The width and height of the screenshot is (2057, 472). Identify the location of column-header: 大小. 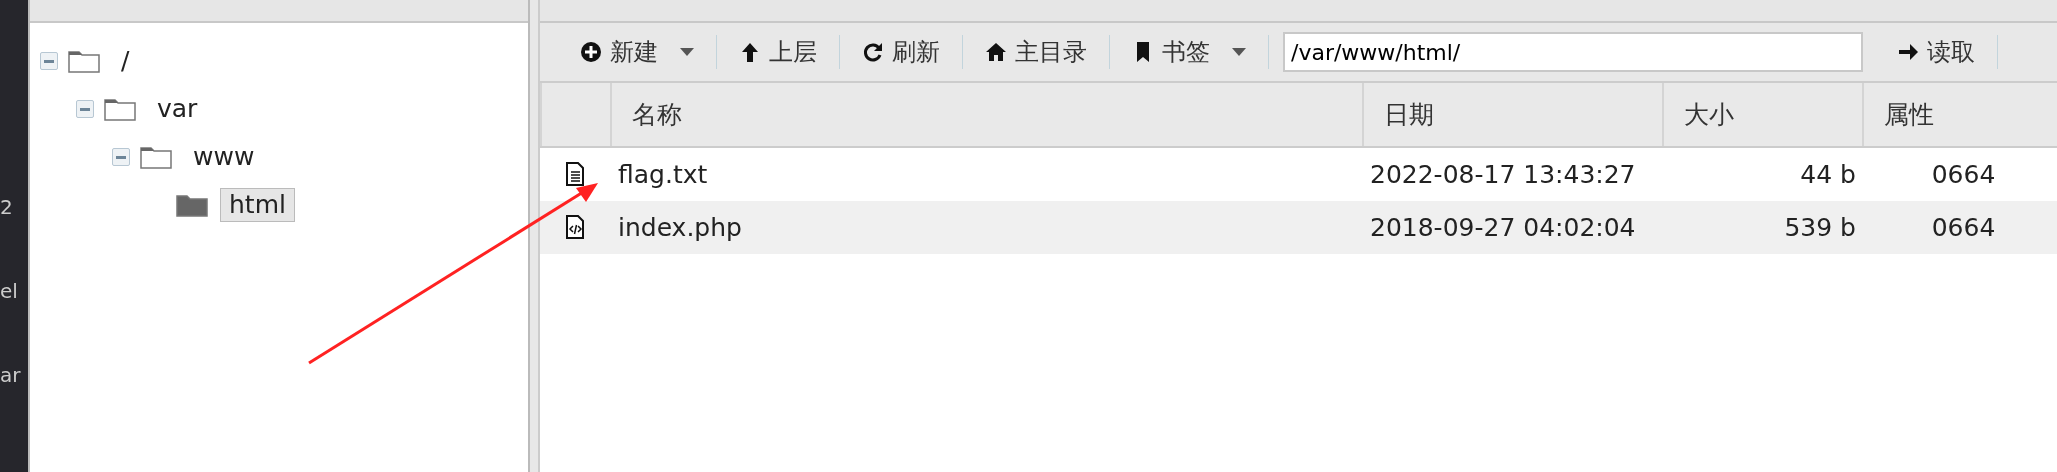
(1762, 114).